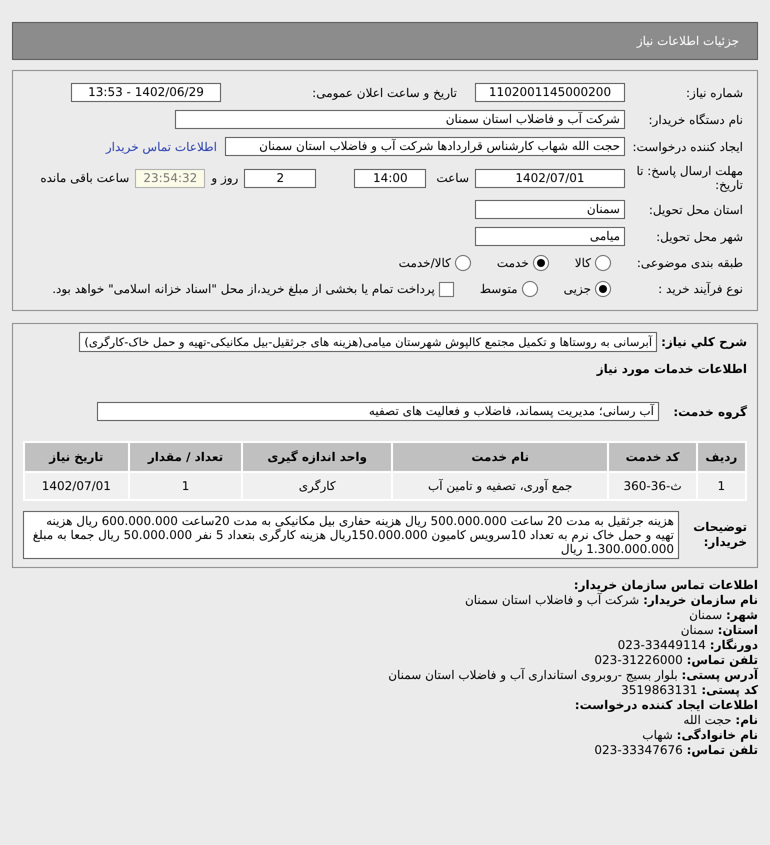 The height and width of the screenshot is (845, 770). I want to click on section-title: اطلاعات خدمات مورد نیاز, so click(671, 369).